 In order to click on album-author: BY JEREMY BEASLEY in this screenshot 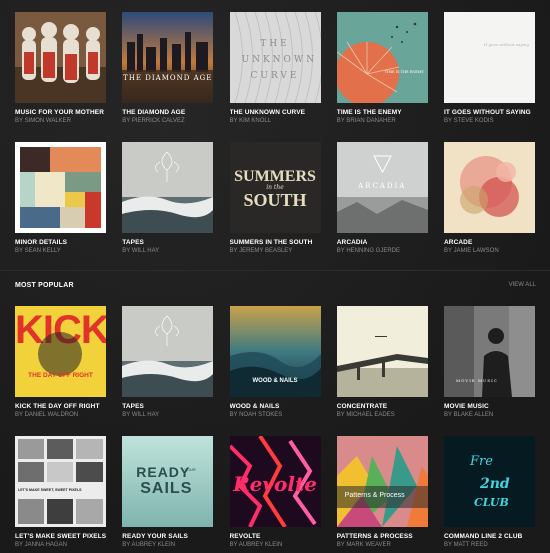, I will do `click(275, 251)`.